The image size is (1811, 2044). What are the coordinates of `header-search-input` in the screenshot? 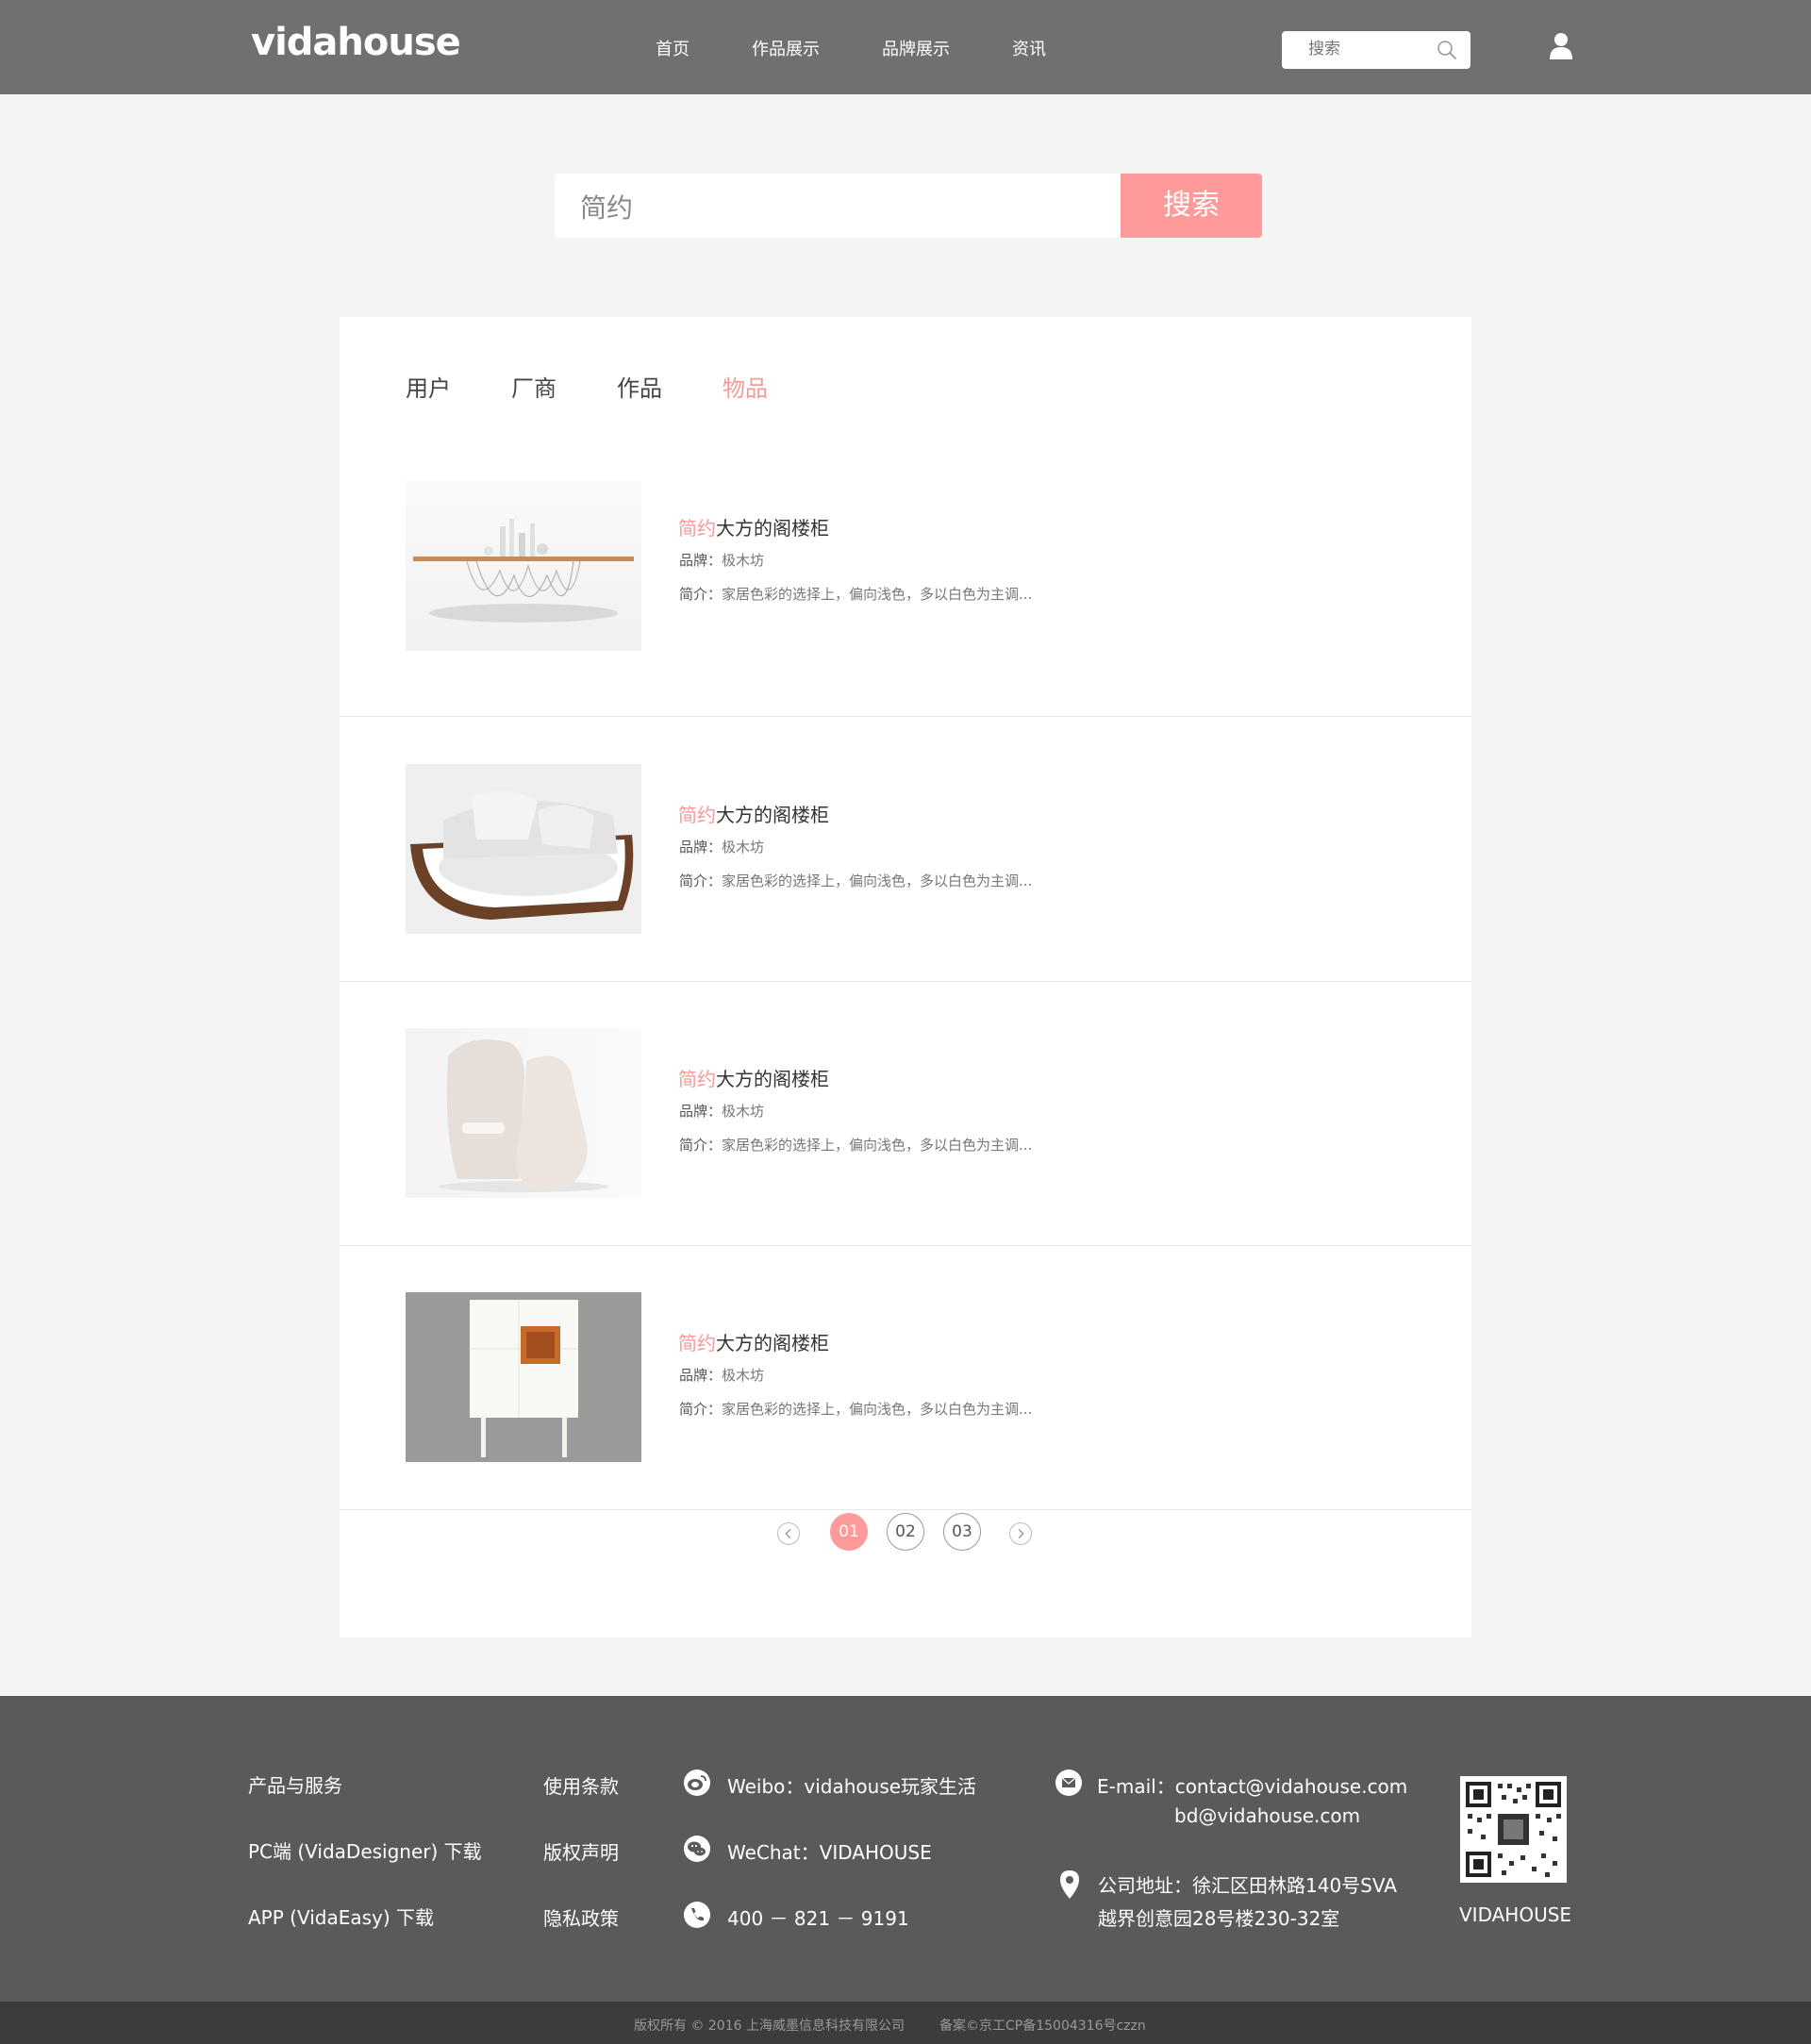 It's located at (1369, 49).